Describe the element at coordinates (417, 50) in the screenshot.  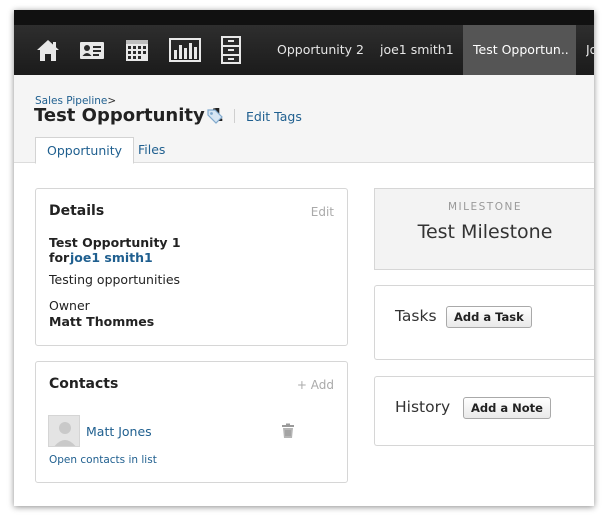
I see `nav-tab-joe1-smith1: joe1 smith1` at that location.